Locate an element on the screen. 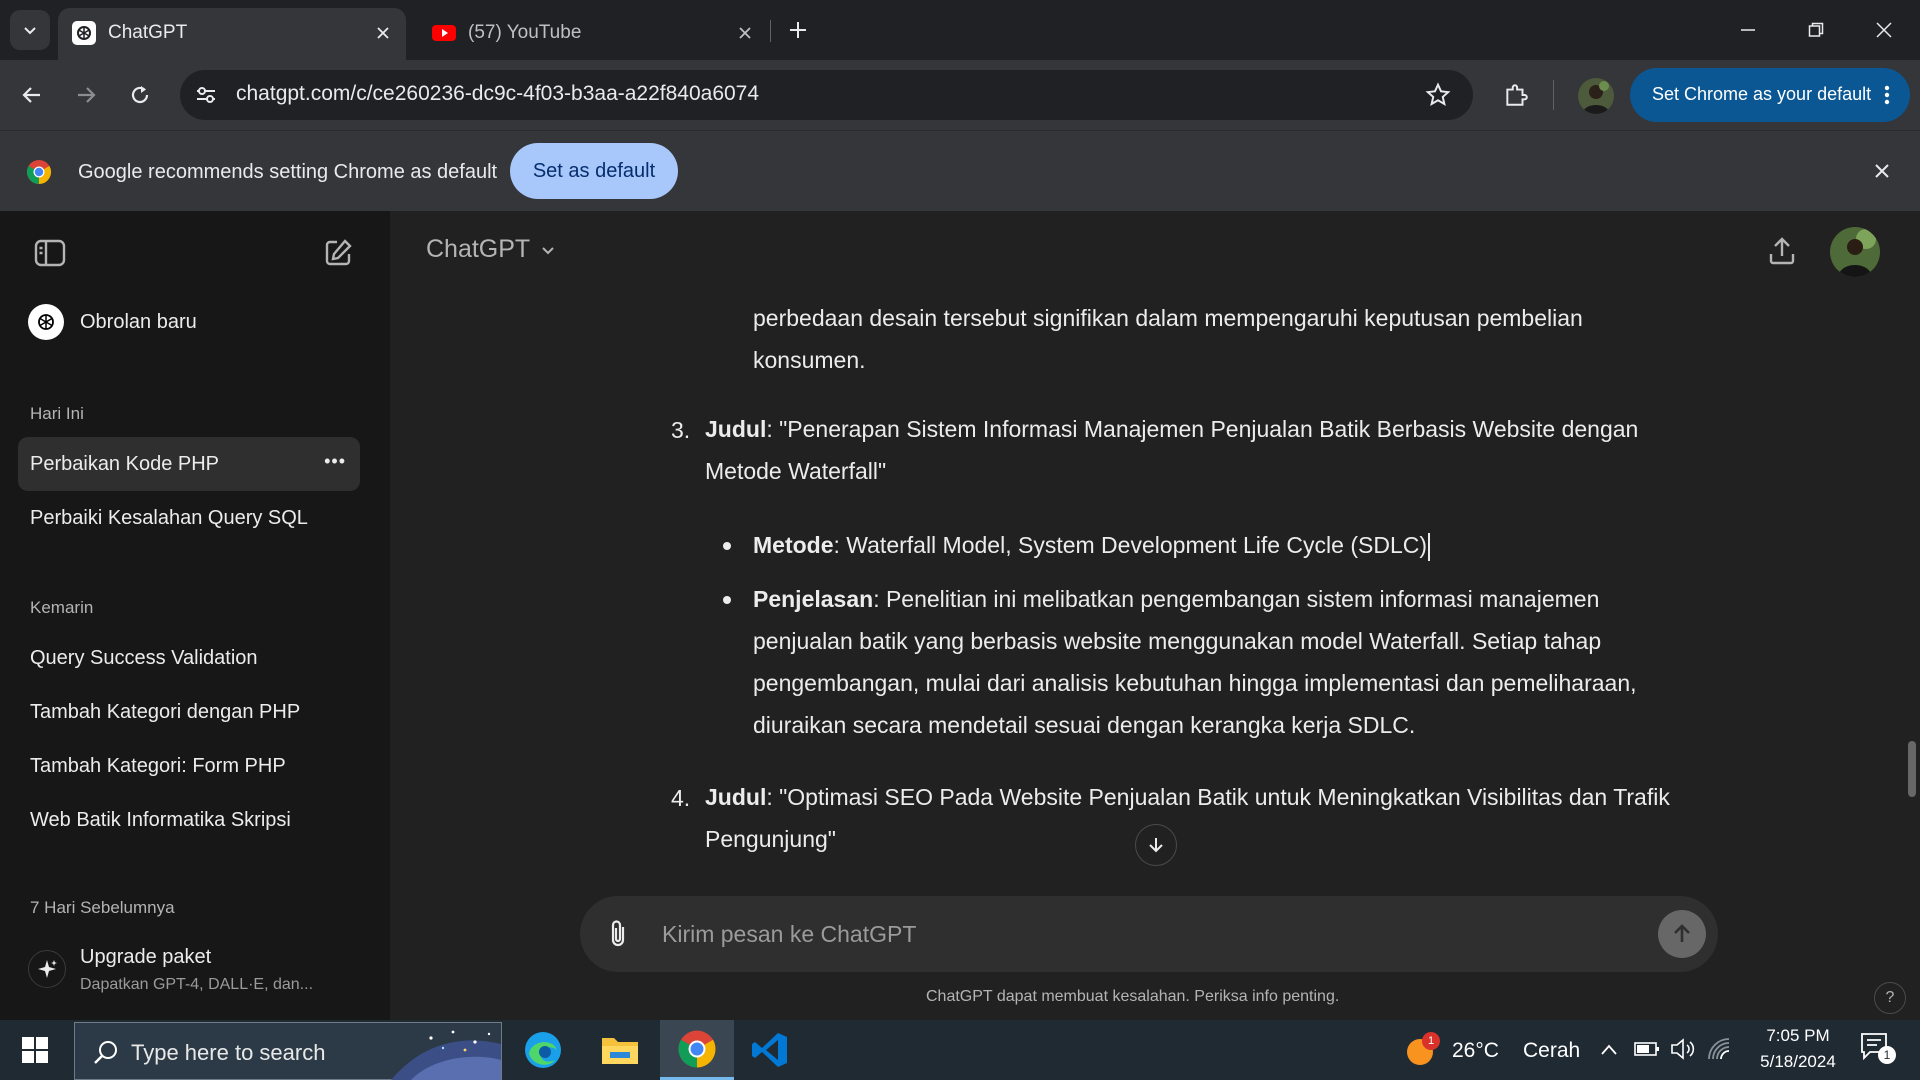 The image size is (1920, 1080). bookmark-button is located at coordinates (1438, 95).